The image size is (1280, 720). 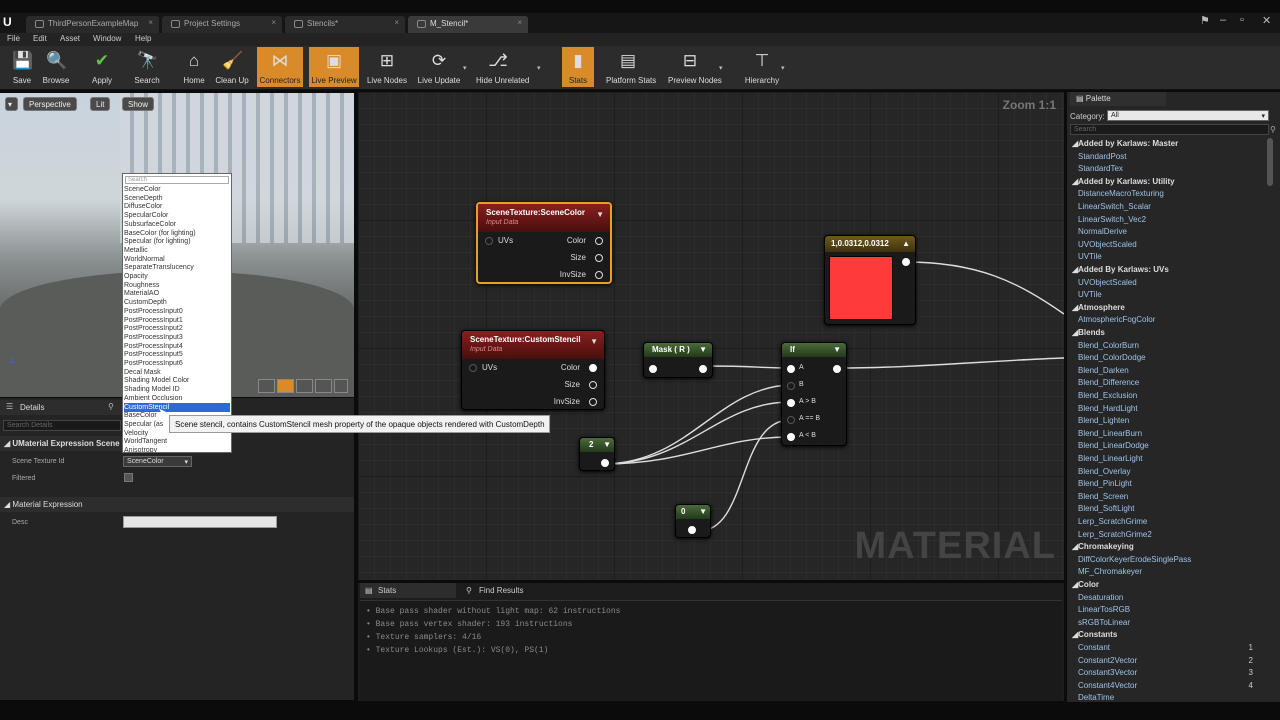 What do you see at coordinates (1098, 307) in the screenshot?
I see `palette-category: ◢Atmosphere` at bounding box center [1098, 307].